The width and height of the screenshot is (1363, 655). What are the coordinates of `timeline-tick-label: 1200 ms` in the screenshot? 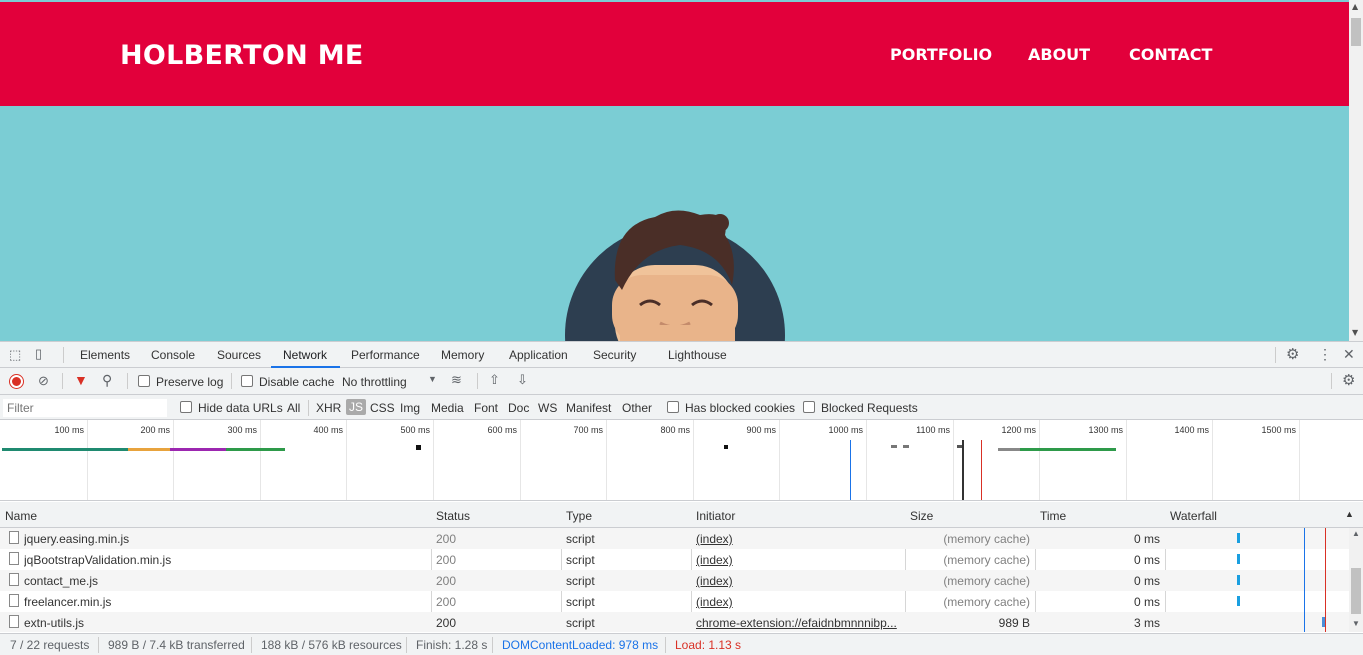 It's located at (1018, 430).